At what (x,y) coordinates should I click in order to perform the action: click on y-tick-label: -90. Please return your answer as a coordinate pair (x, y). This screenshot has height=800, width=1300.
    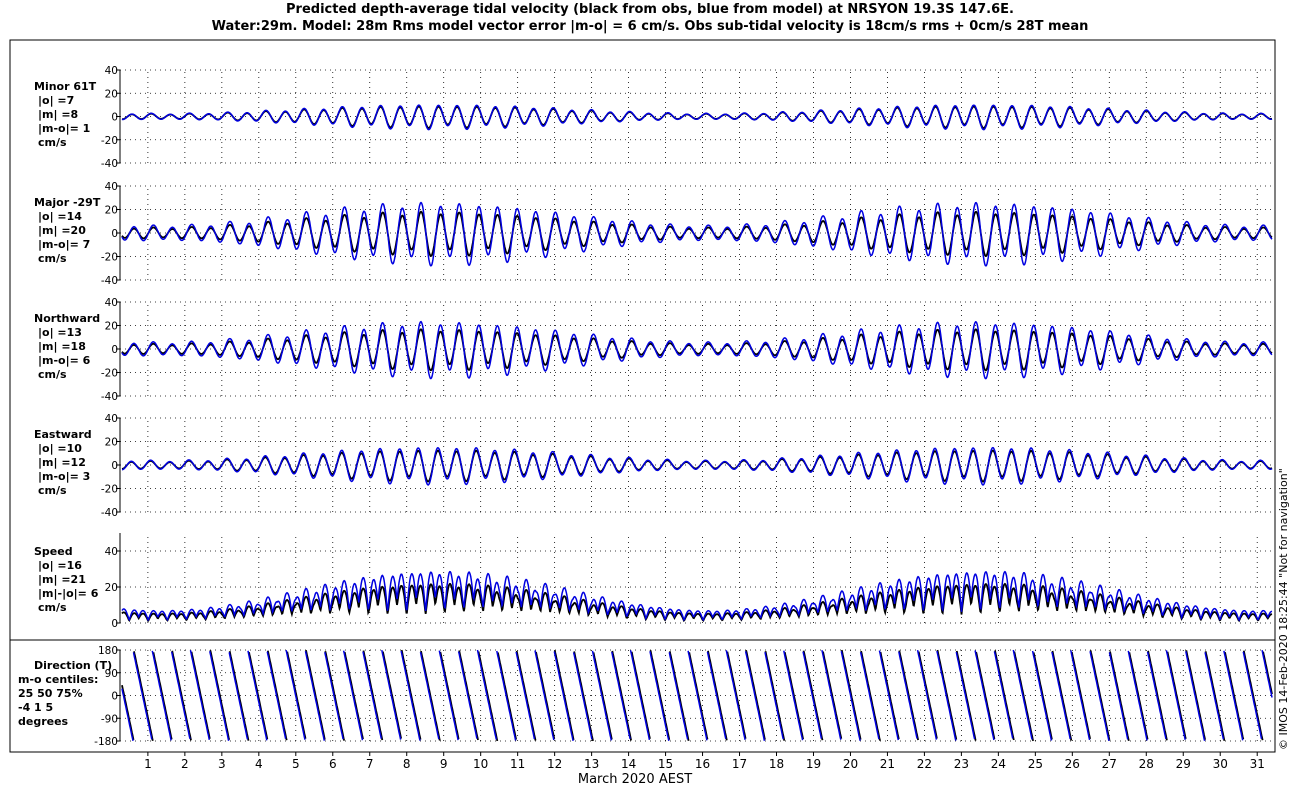
    Looking at the image, I should click on (109, 719).